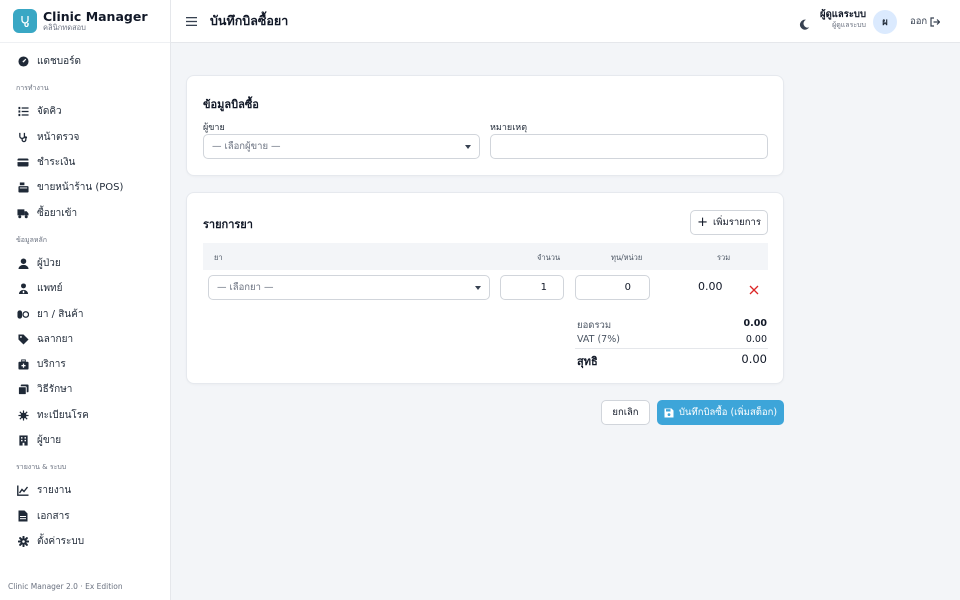 The width and height of the screenshot is (960, 600). I want to click on logout-icon, so click(935, 21).